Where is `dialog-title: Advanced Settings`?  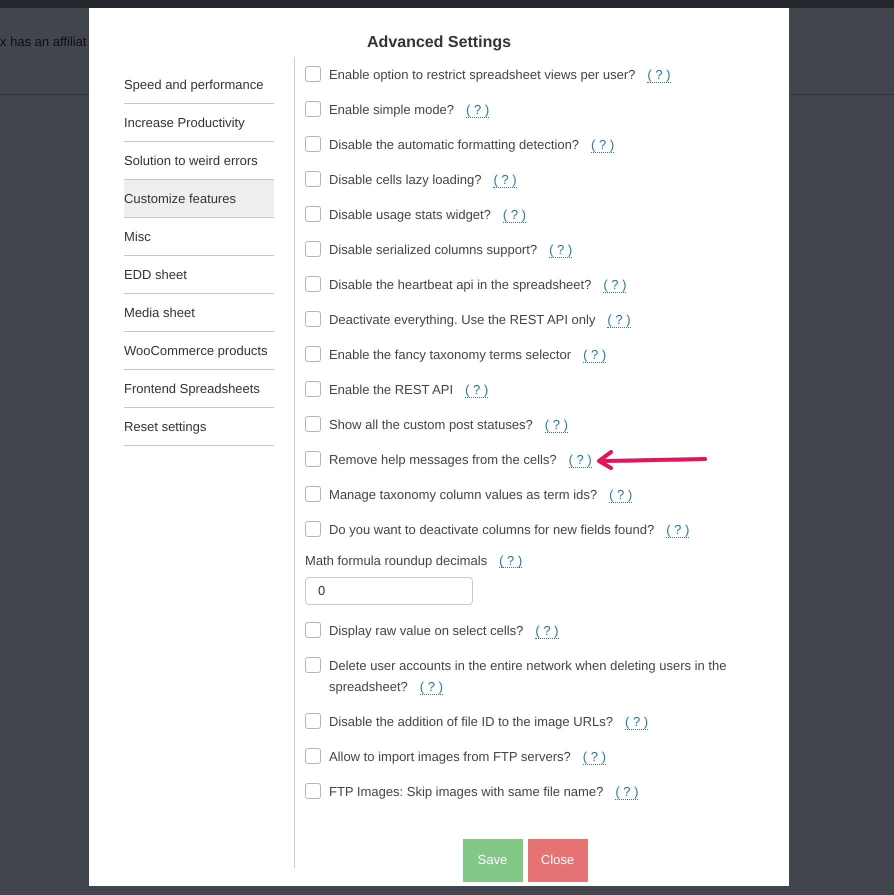 dialog-title: Advanced Settings is located at coordinates (439, 43).